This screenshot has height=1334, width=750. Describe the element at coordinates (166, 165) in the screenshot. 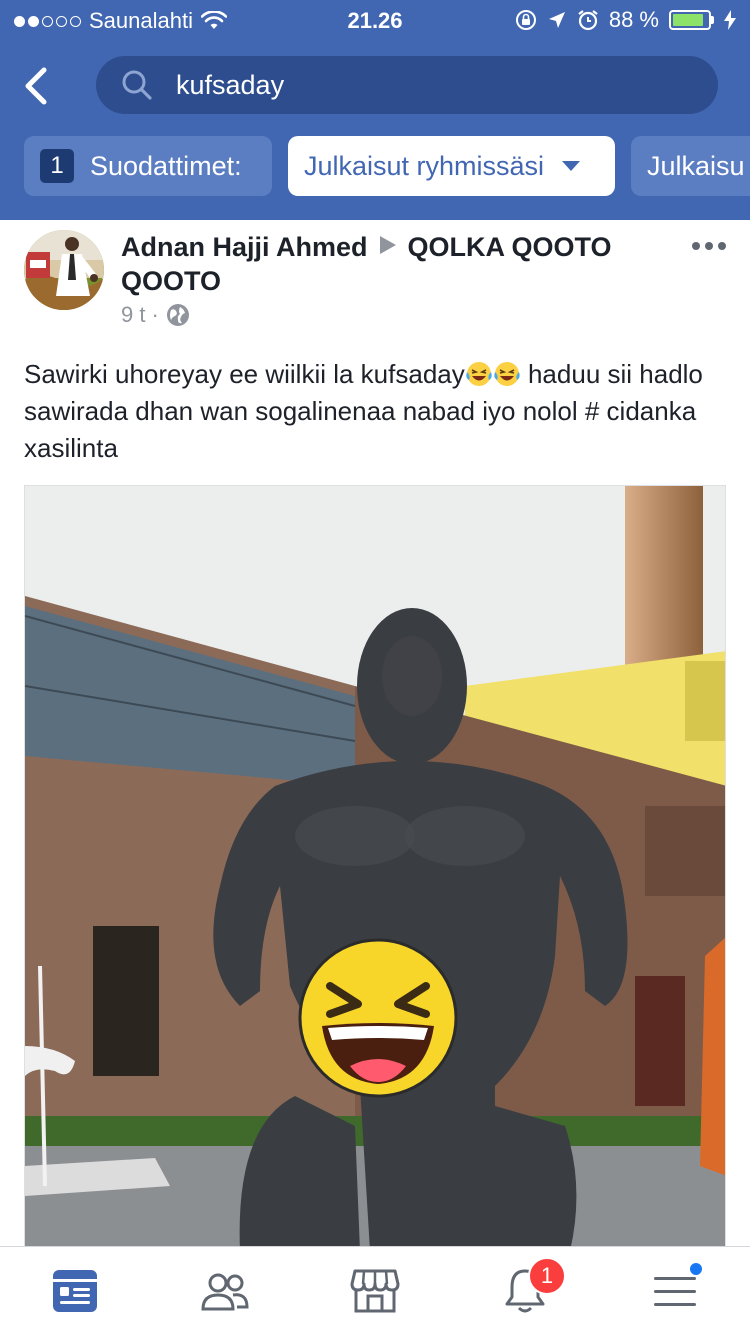

I see `filters-label: Suodattimet:` at that location.